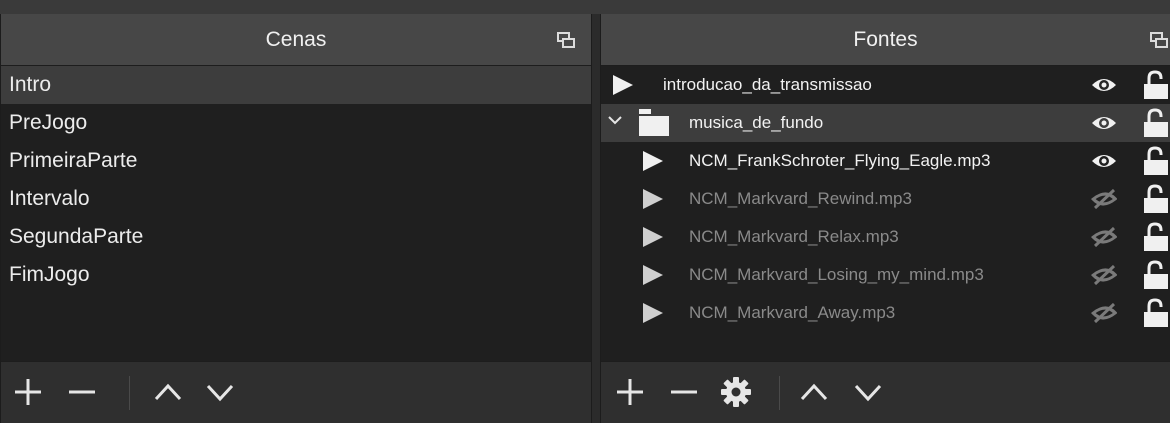  Describe the element at coordinates (800, 198) in the screenshot. I see `source-label: NCM_Markvard_Rewind.mp3` at that location.